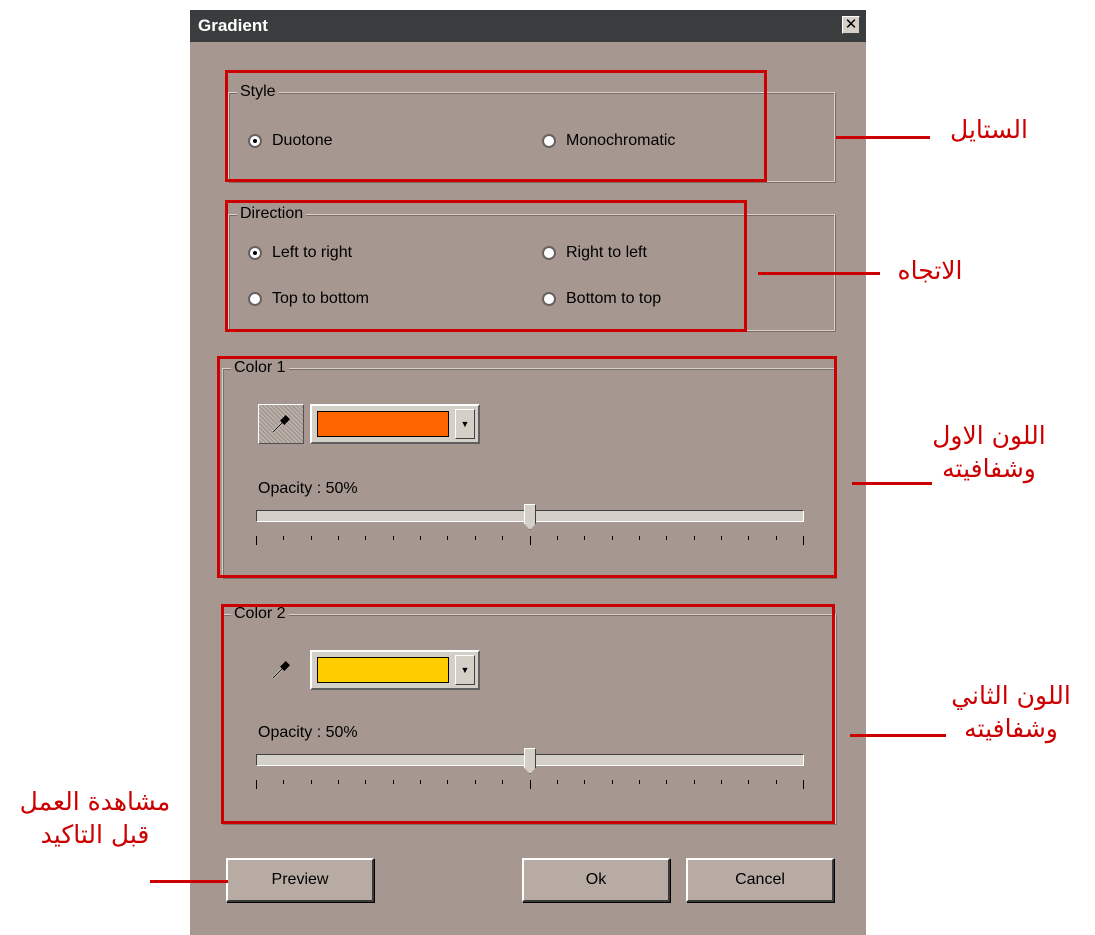  Describe the element at coordinates (930, 270) in the screenshot. I see `direction-annotation: الاتجاه` at that location.